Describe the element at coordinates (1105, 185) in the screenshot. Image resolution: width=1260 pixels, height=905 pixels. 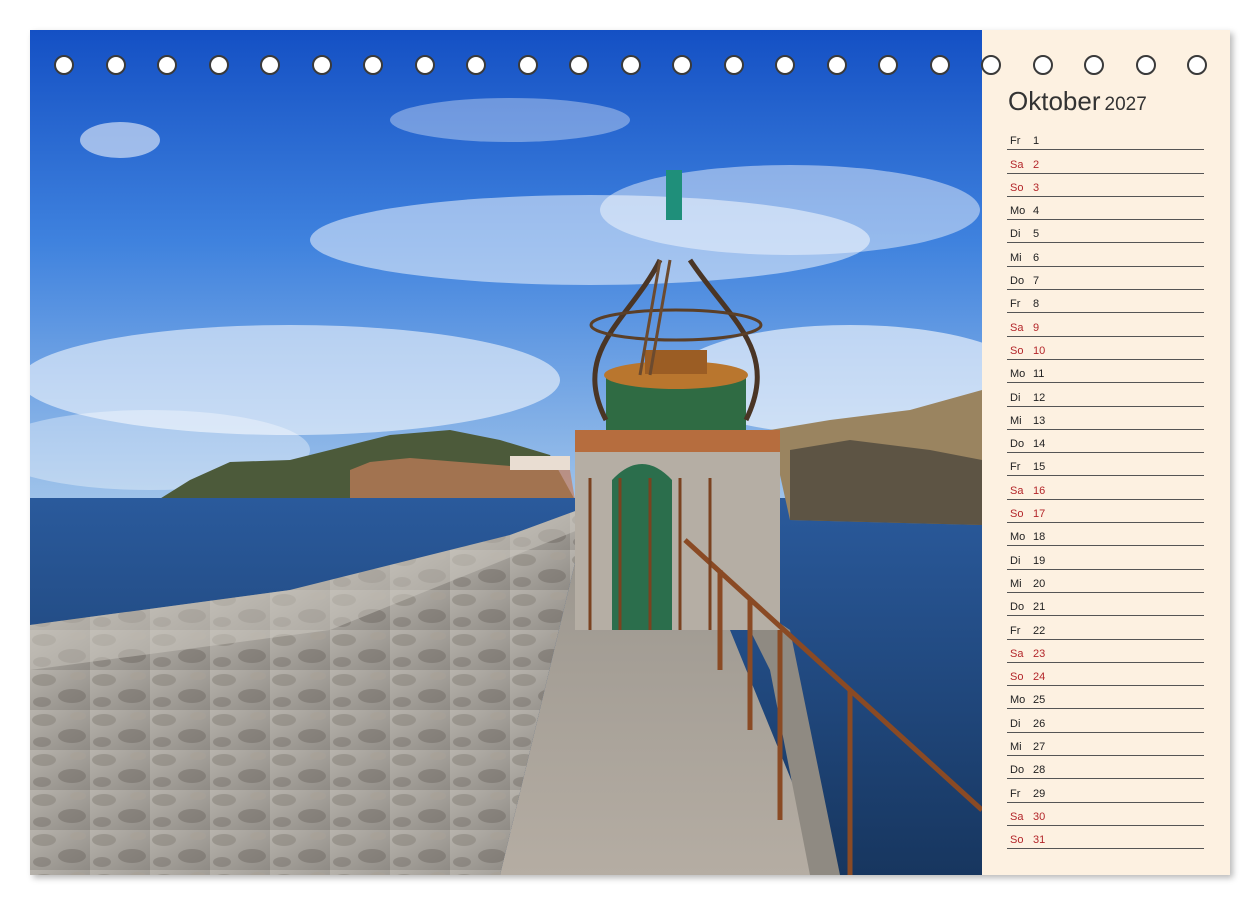
I see `day-row: So 3` at that location.